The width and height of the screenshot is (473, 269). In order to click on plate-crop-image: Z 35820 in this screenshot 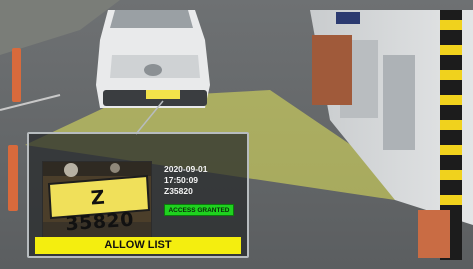, I will do `click(97, 199)`.